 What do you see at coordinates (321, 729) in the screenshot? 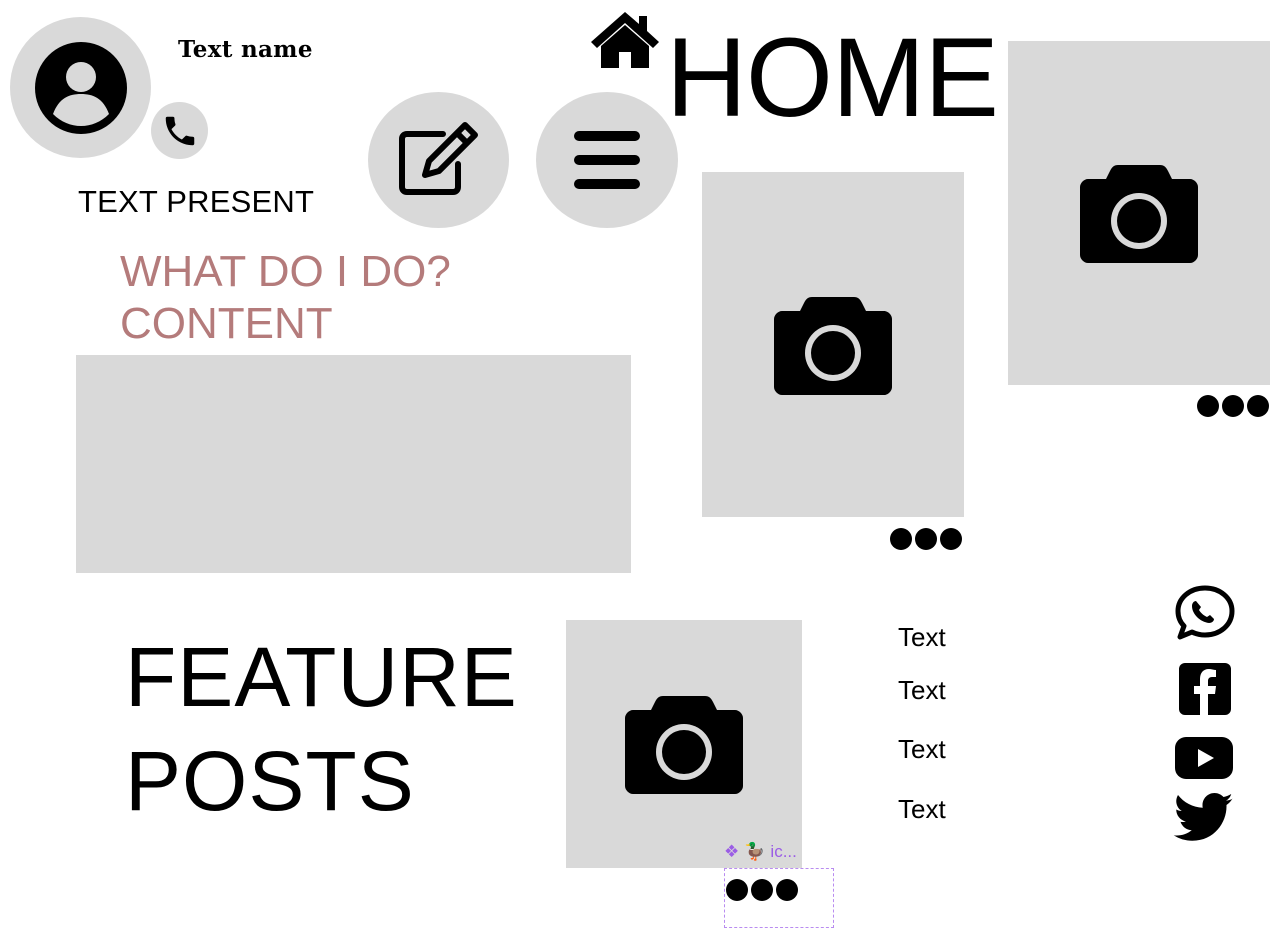
I see `feature-posts-heading: FEATURE POSTS` at bounding box center [321, 729].